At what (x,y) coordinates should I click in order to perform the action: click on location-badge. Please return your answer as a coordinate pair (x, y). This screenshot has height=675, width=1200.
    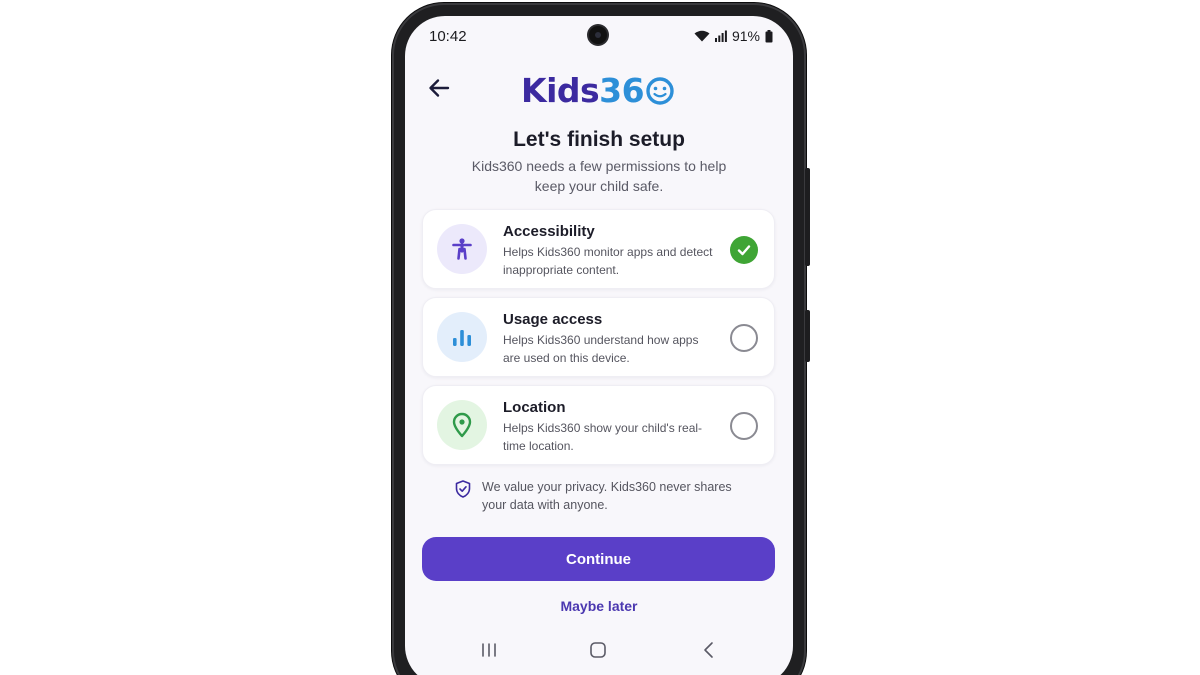
    Looking at the image, I should click on (462, 425).